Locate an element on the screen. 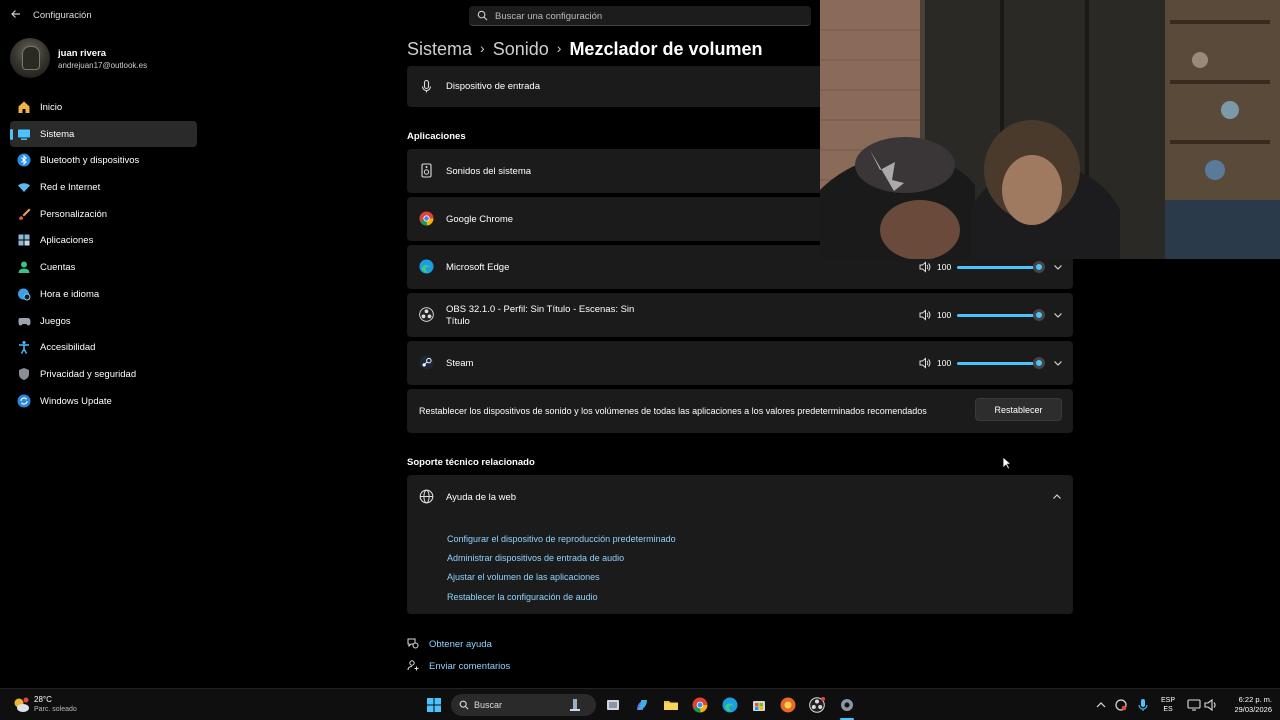  settings-search-box is located at coordinates (640, 16).